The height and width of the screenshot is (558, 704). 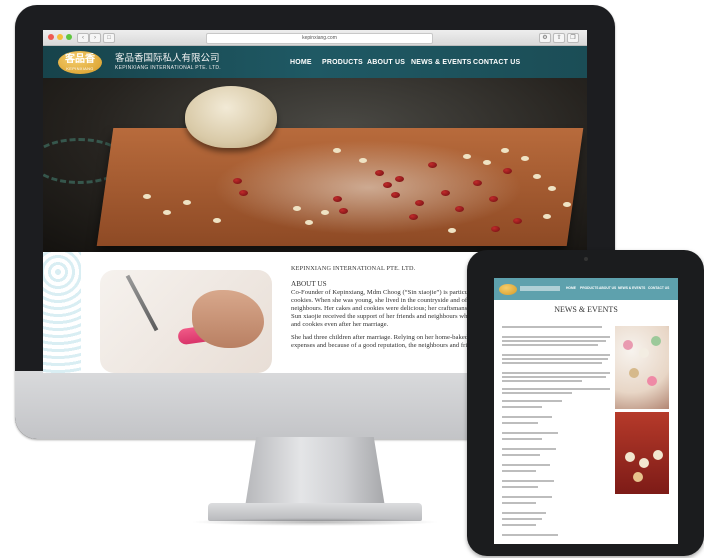 What do you see at coordinates (545, 38) in the screenshot?
I see `settings-icon: ⚙` at bounding box center [545, 38].